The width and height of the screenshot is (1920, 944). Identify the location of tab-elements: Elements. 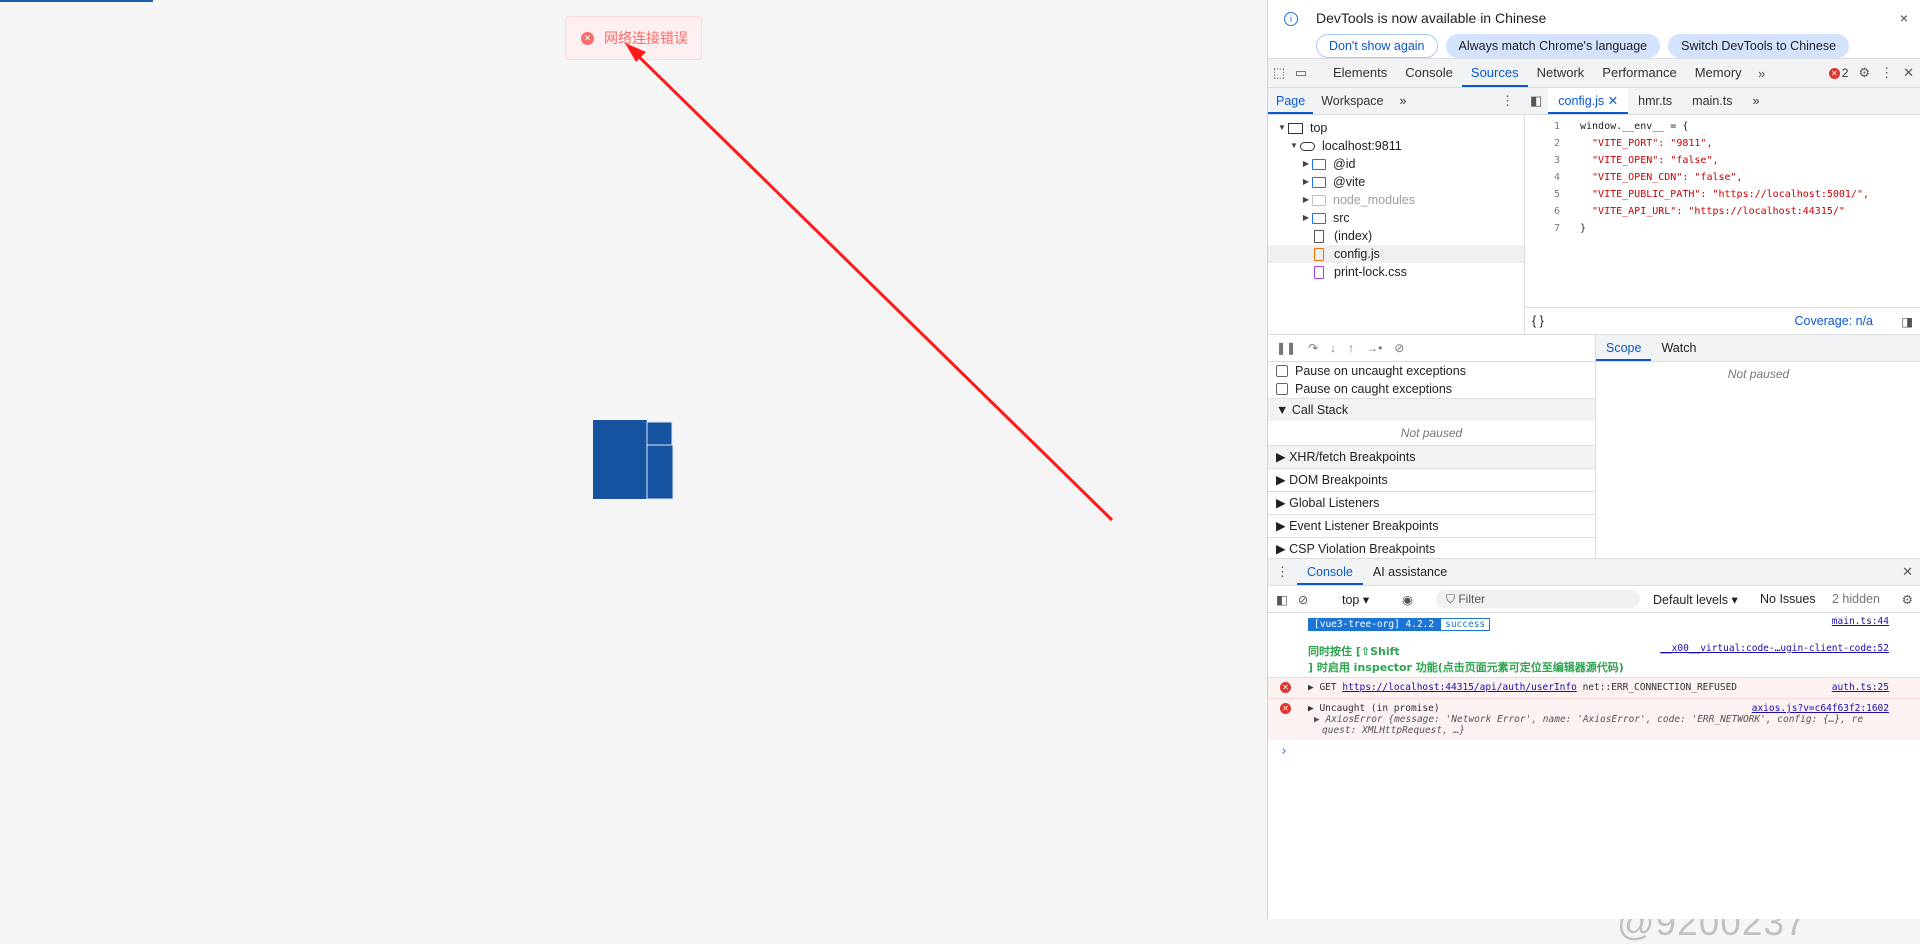
(1360, 73).